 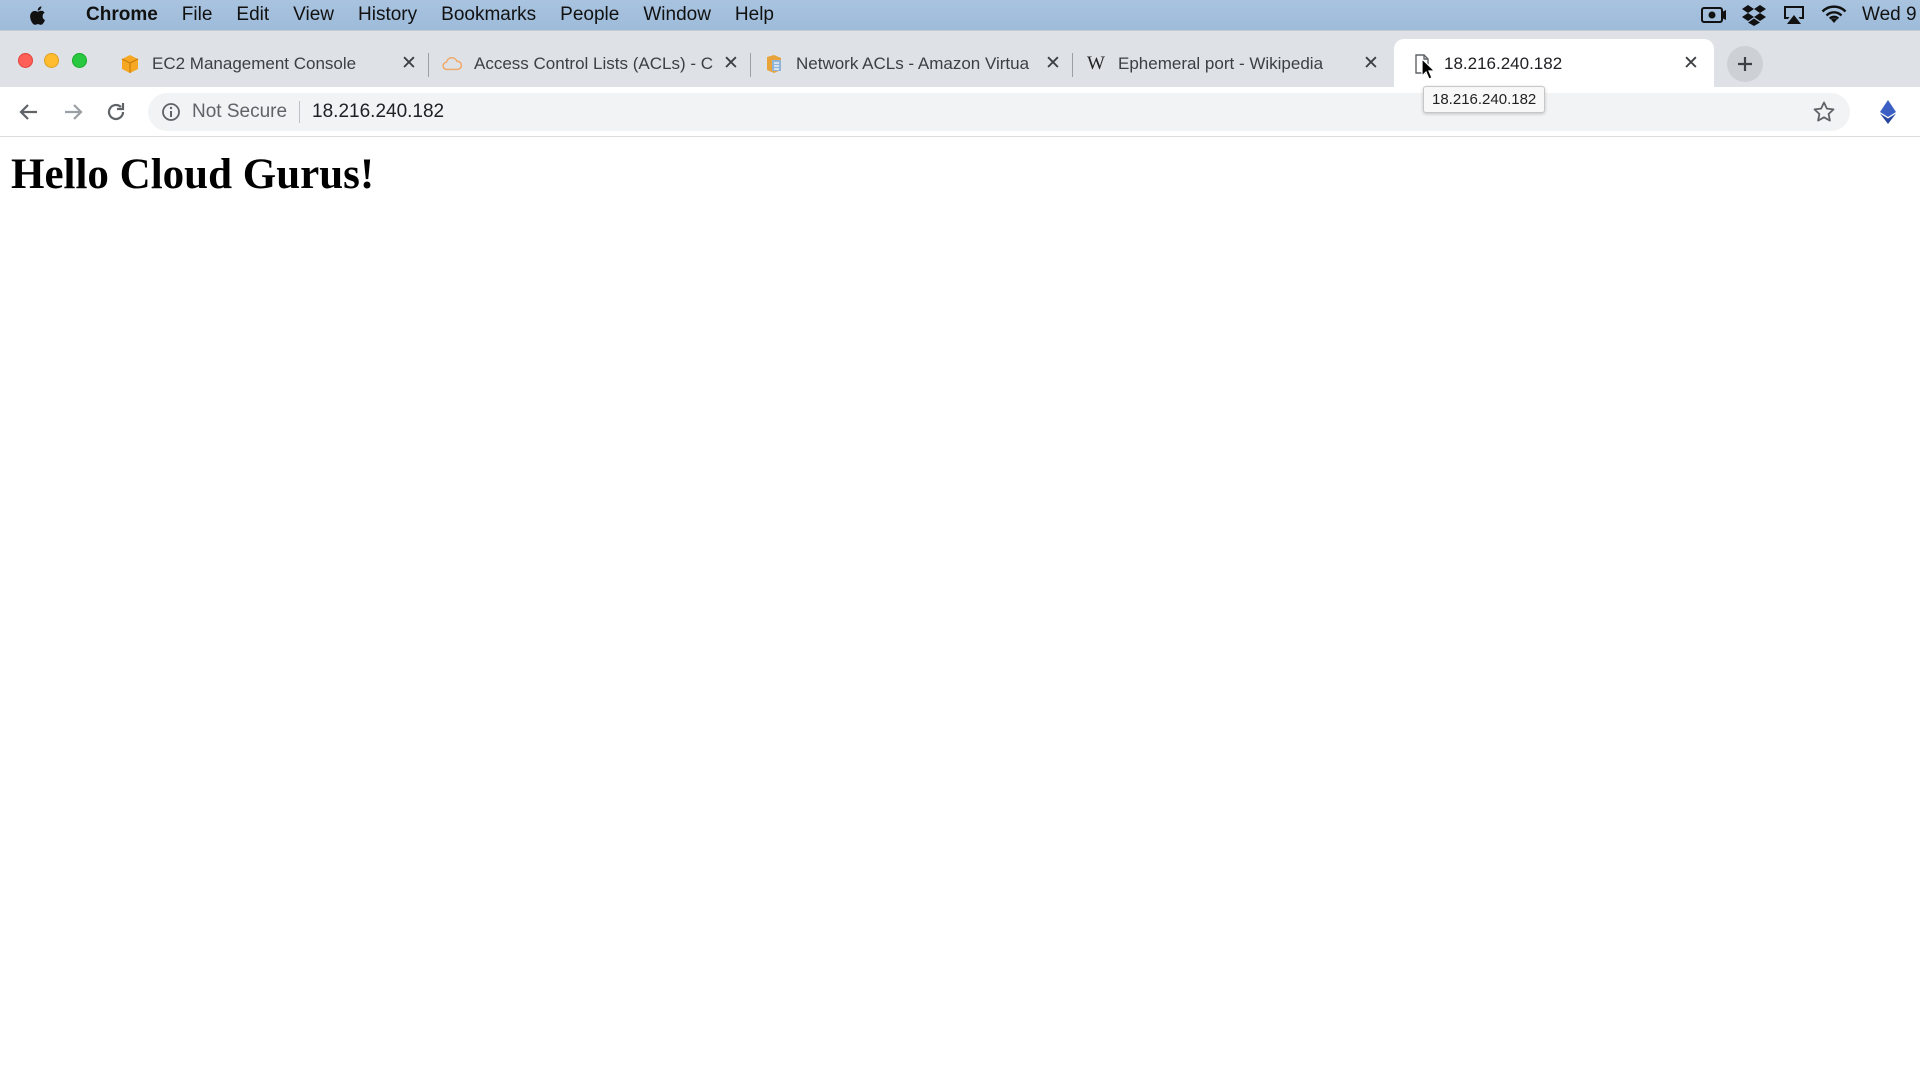 I want to click on info-icon, so click(x=171, y=112).